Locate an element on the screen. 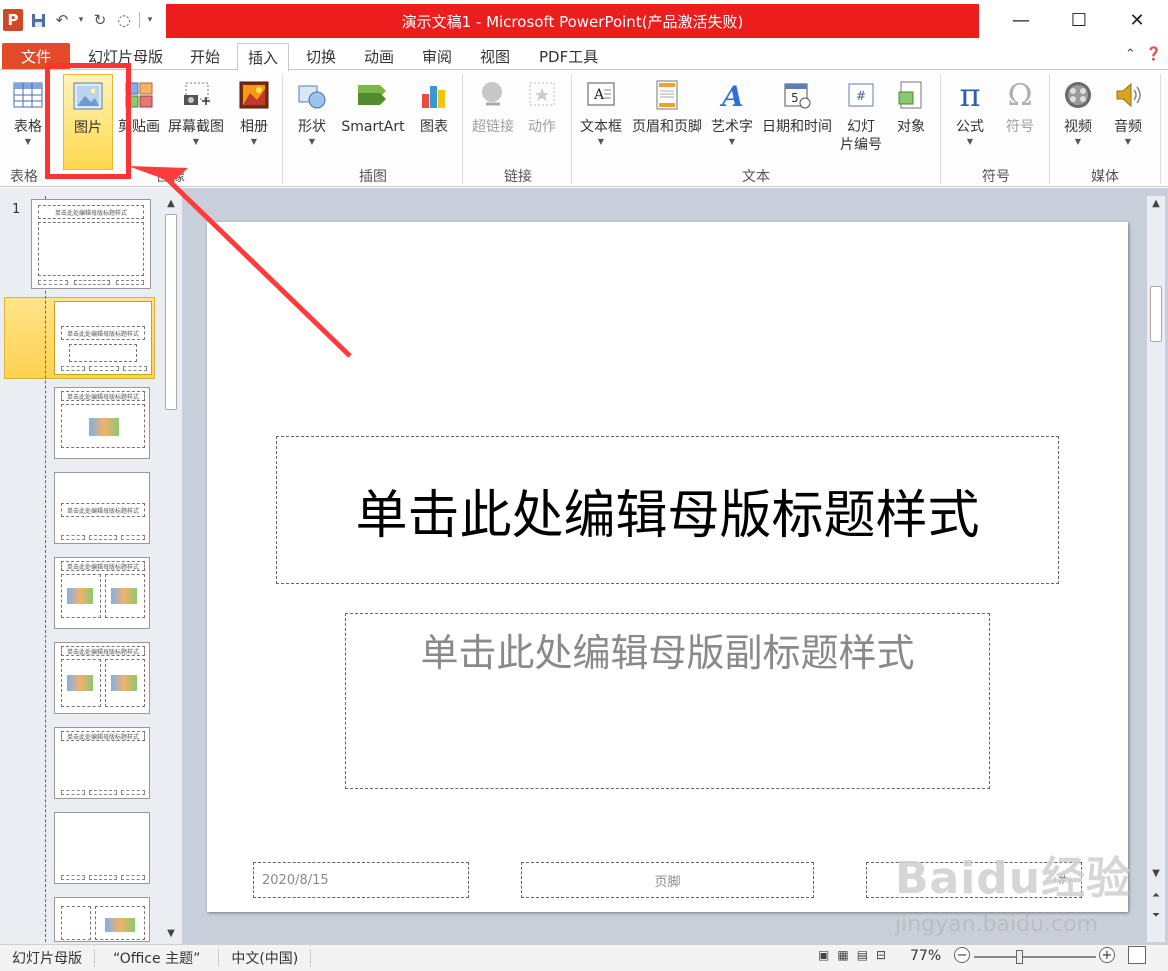 The height and width of the screenshot is (971, 1168). zoom-slider is located at coordinates (1035, 957).